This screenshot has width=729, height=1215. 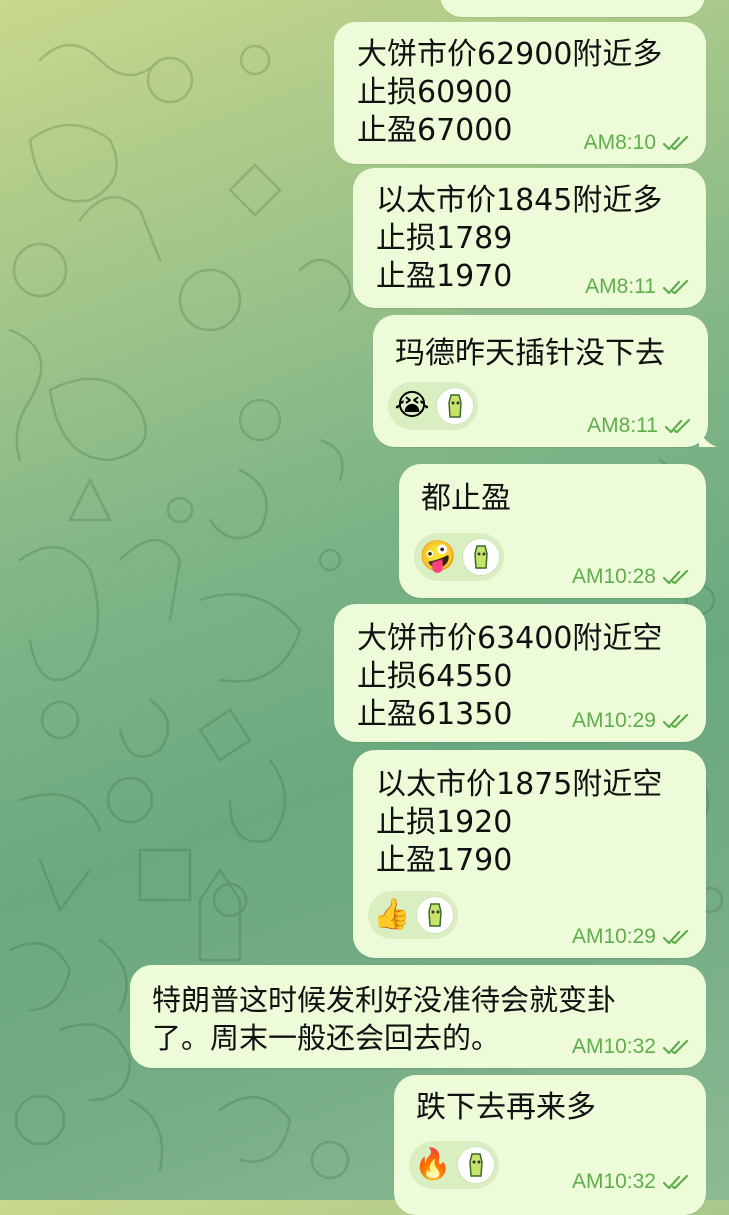 I want to click on message-text: 玛德昨天插针没下去, so click(x=530, y=353).